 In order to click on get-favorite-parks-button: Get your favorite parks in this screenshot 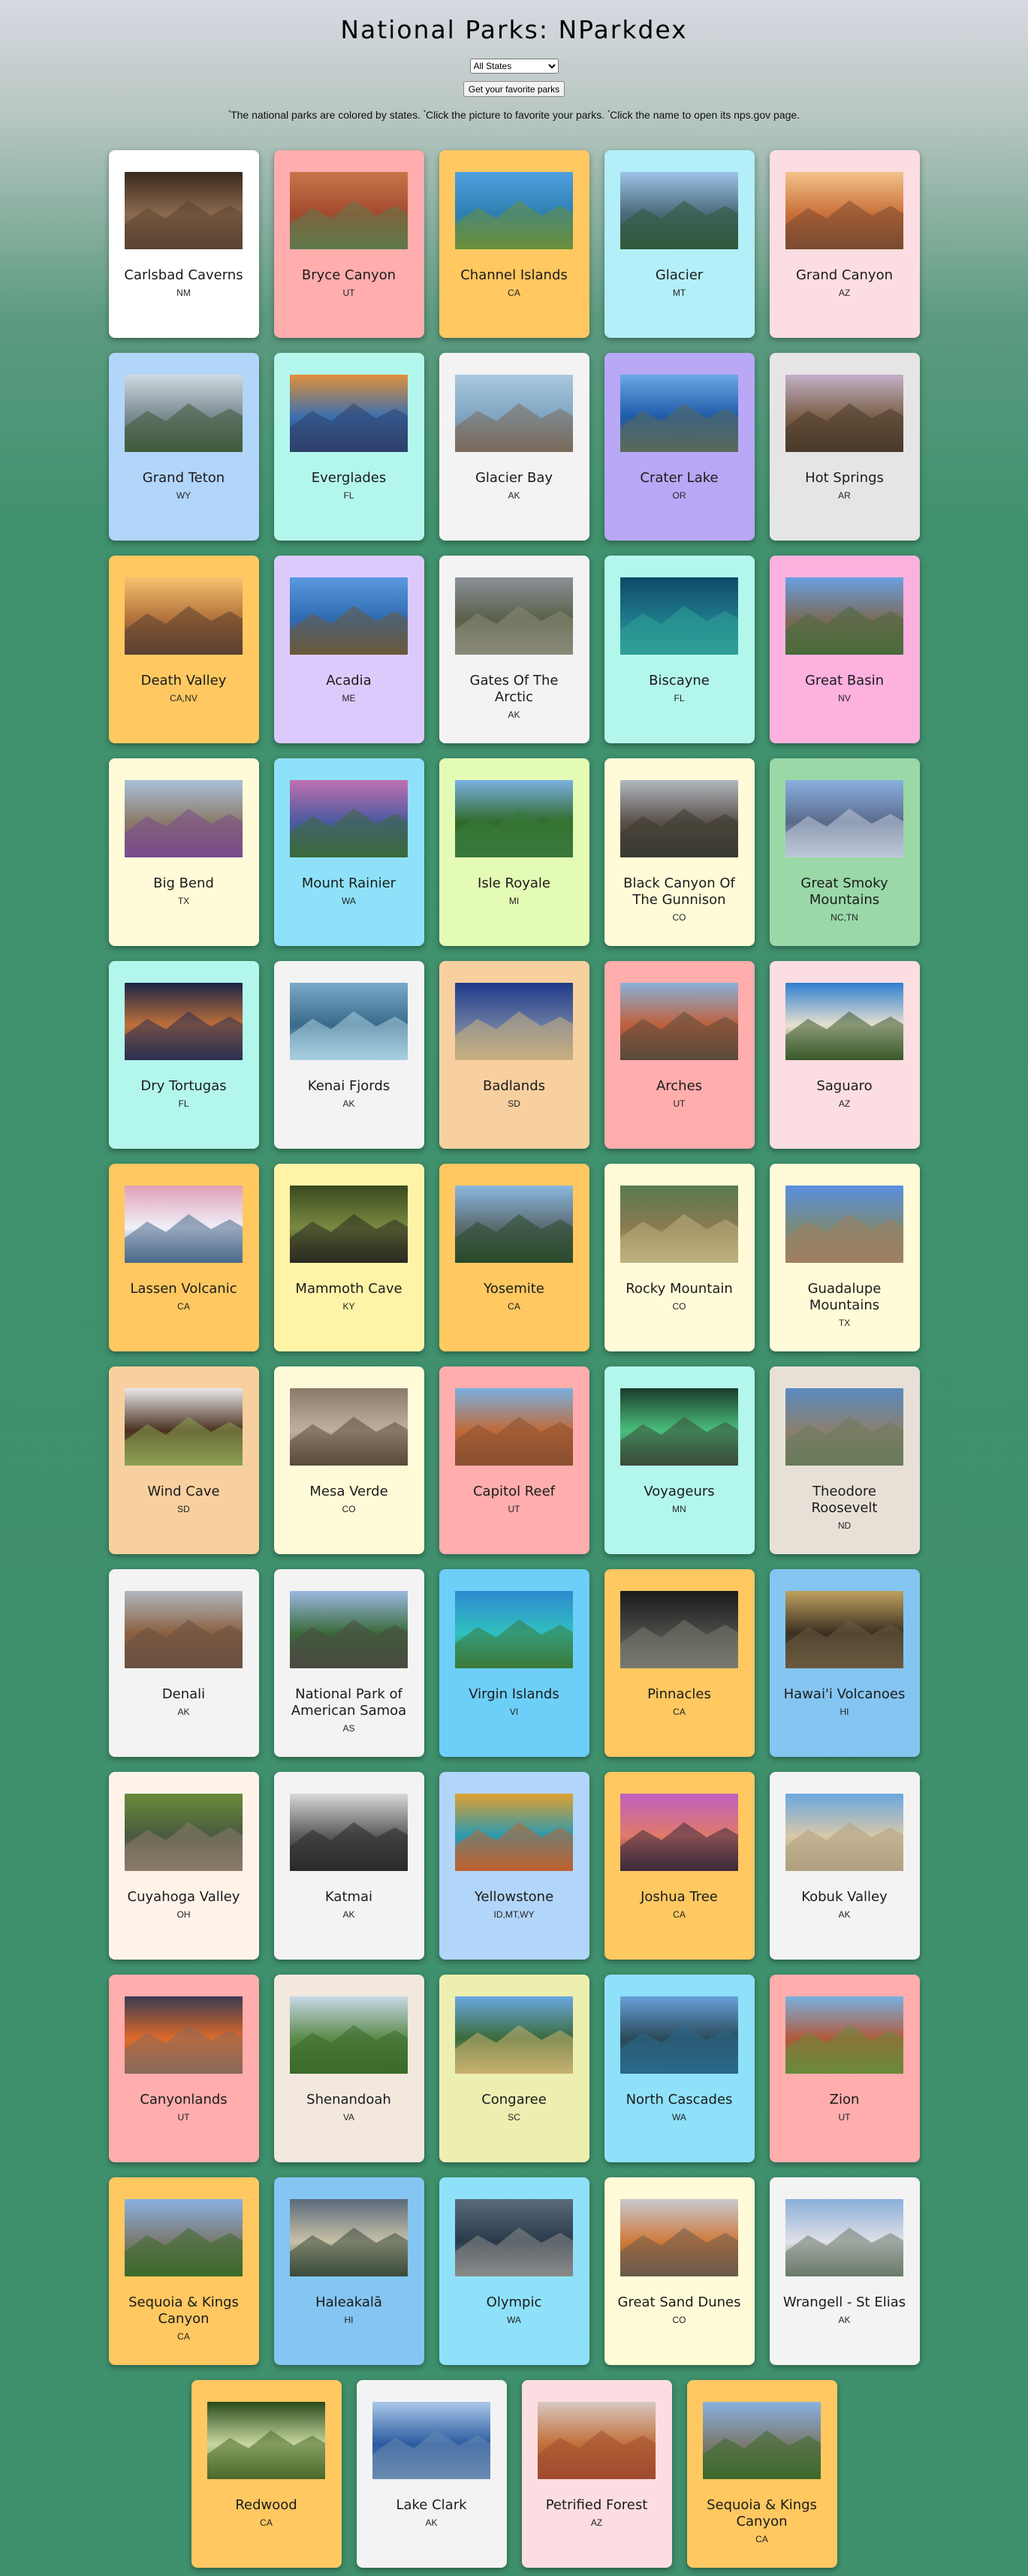, I will do `click(514, 89)`.